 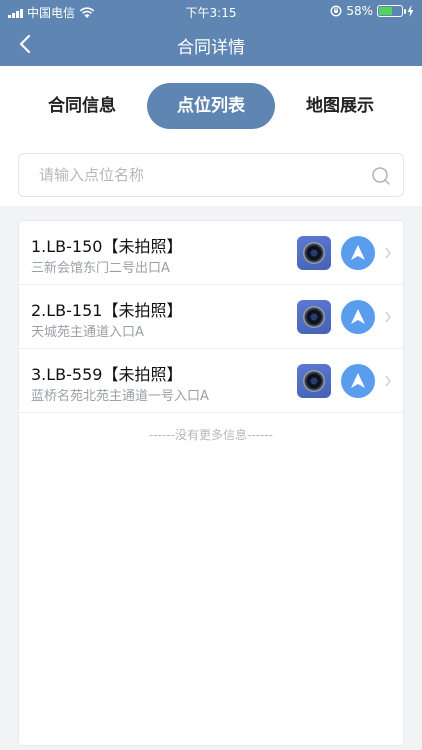 What do you see at coordinates (211, 253) in the screenshot?
I see `list-item: 1.LB-150【未拍照】 三新会馆东门二号出口A` at bounding box center [211, 253].